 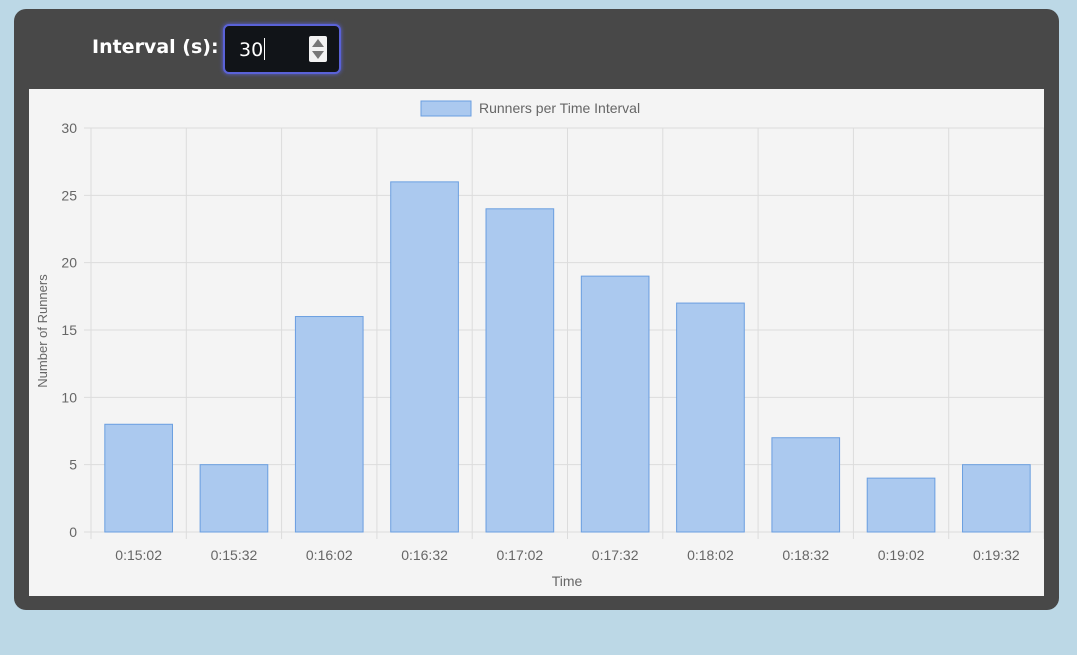 I want to click on x-tick-label: 0:17:32, so click(x=615, y=555).